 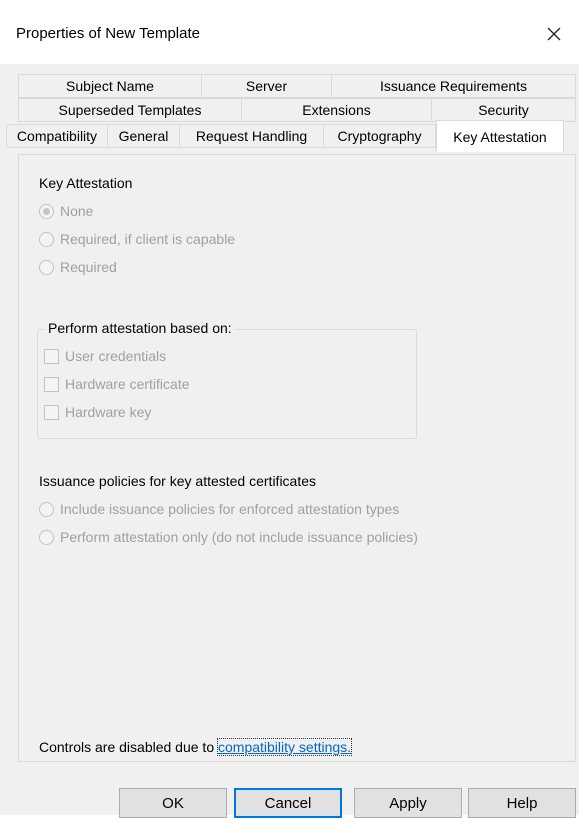 I want to click on tab-compatibility: Compatibility, so click(x=57, y=136).